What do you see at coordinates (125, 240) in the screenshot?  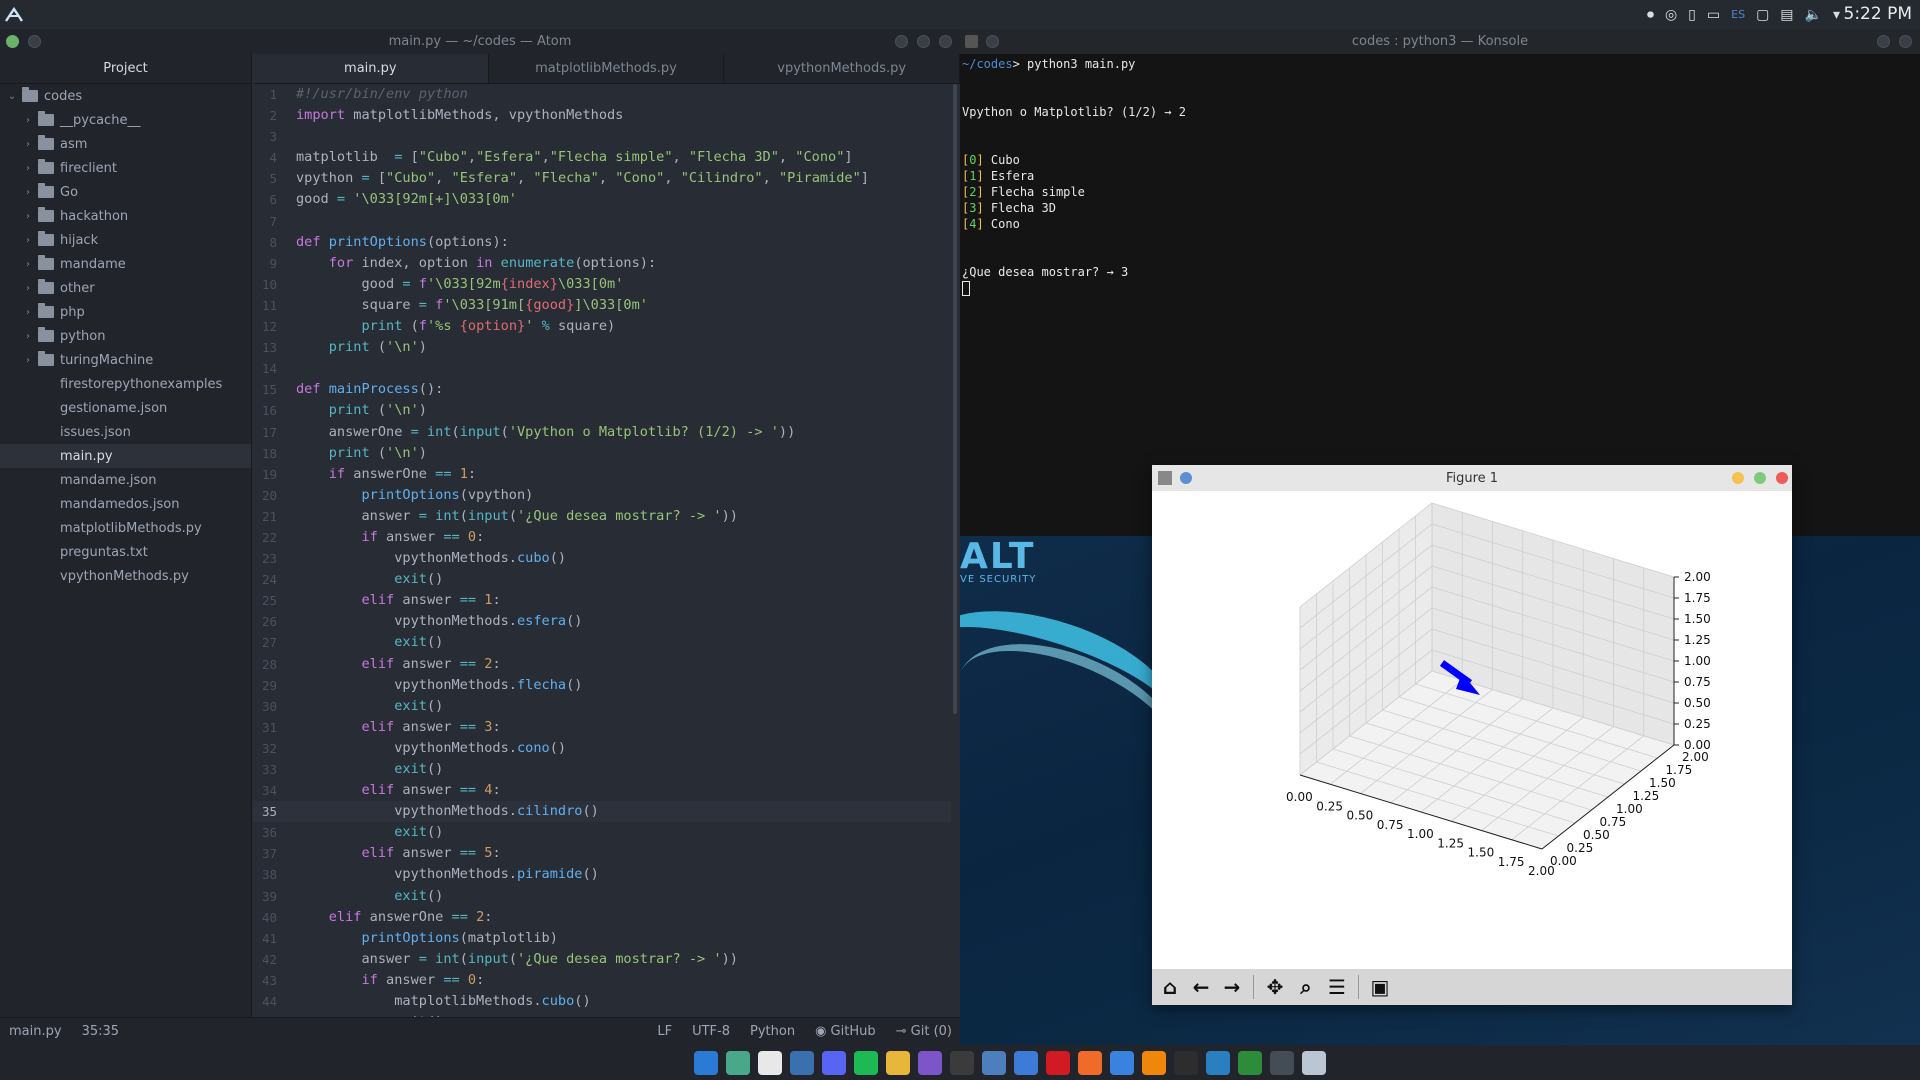 I see `tree-folder-item: › hijack` at bounding box center [125, 240].